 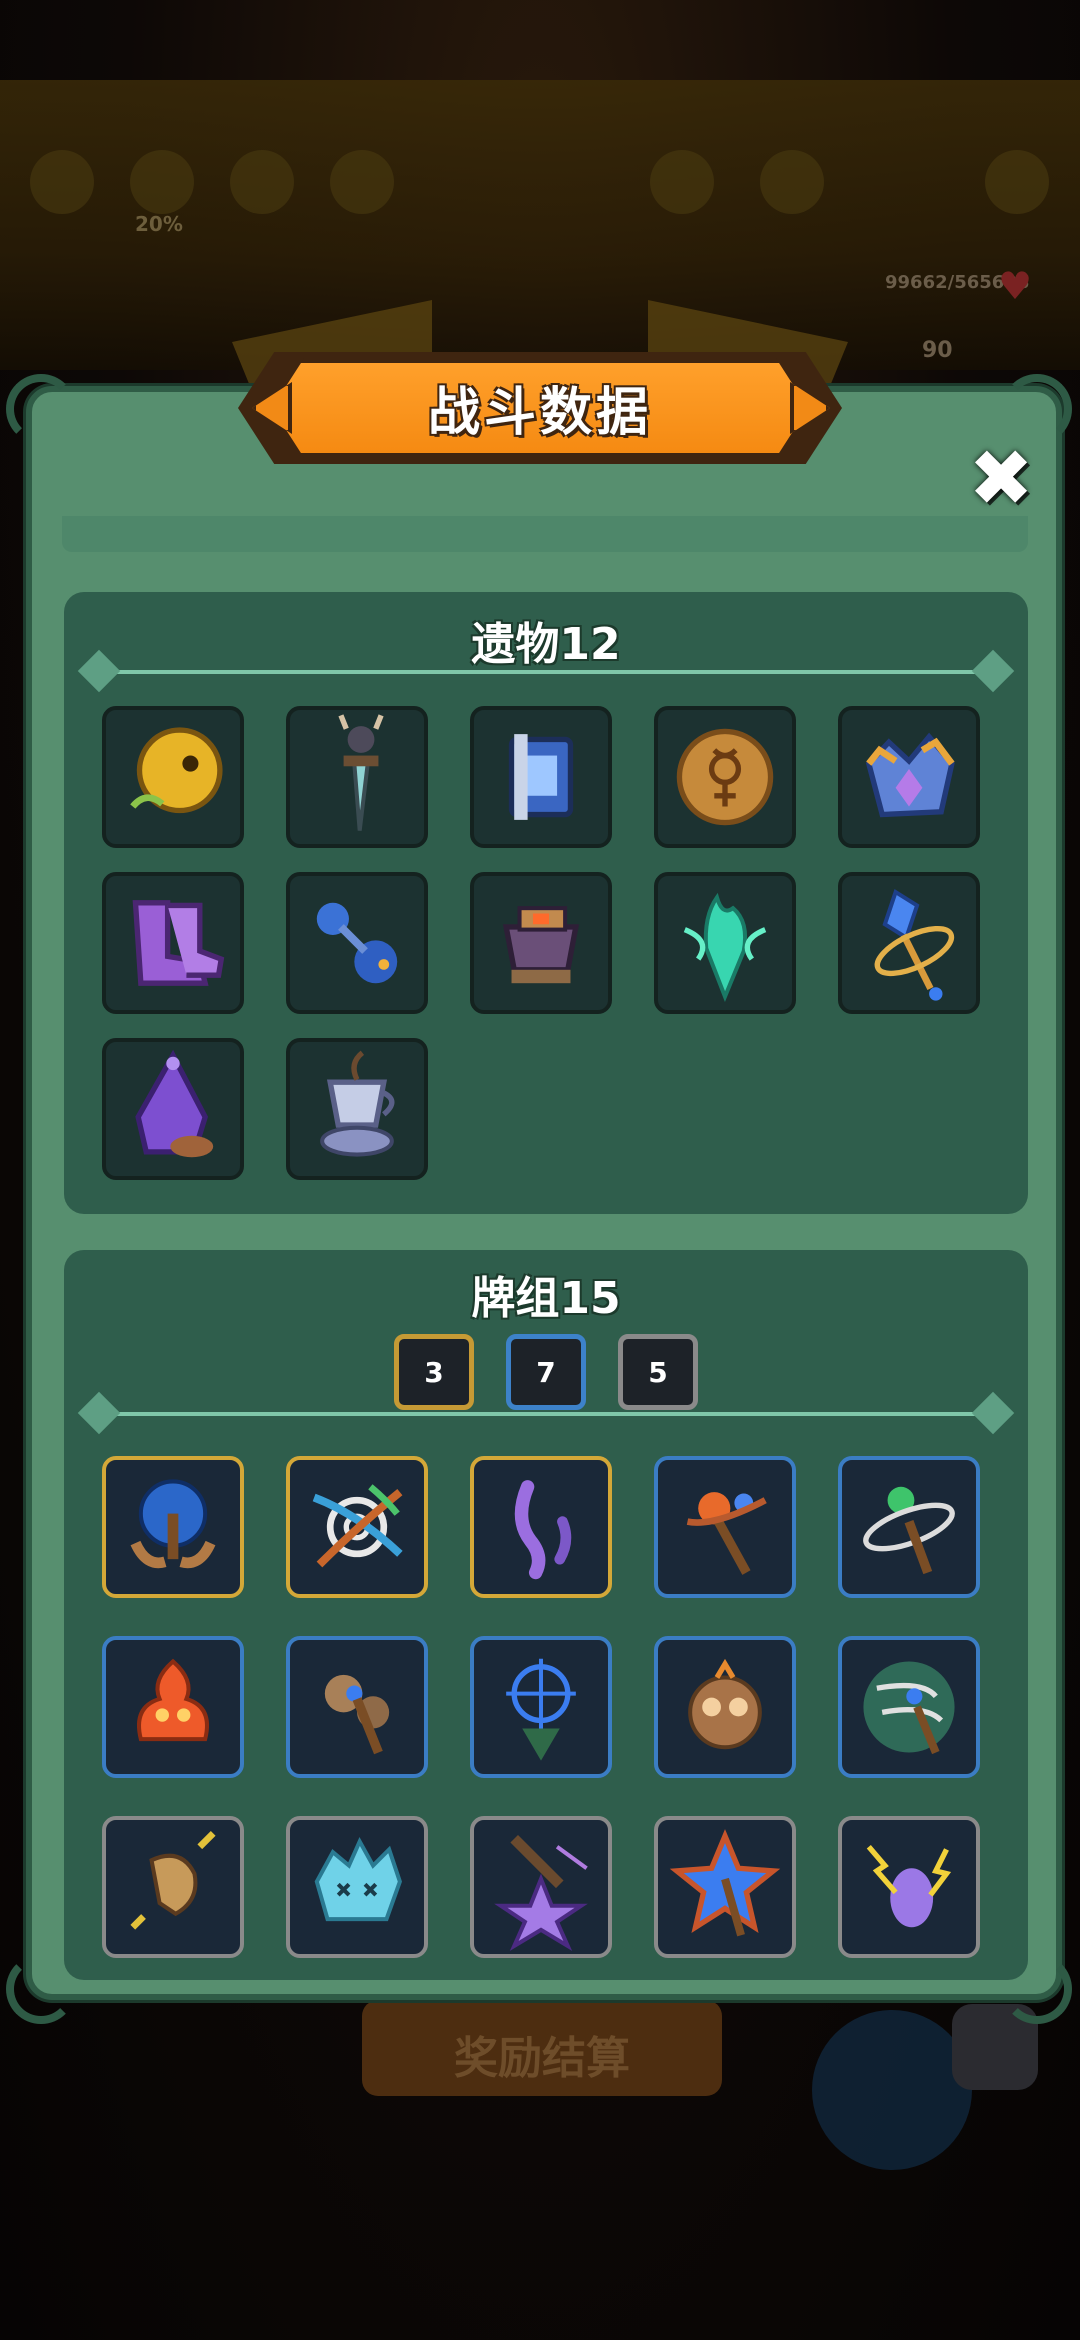 I want to click on gold-card-count: 3, so click(x=434, y=1372).